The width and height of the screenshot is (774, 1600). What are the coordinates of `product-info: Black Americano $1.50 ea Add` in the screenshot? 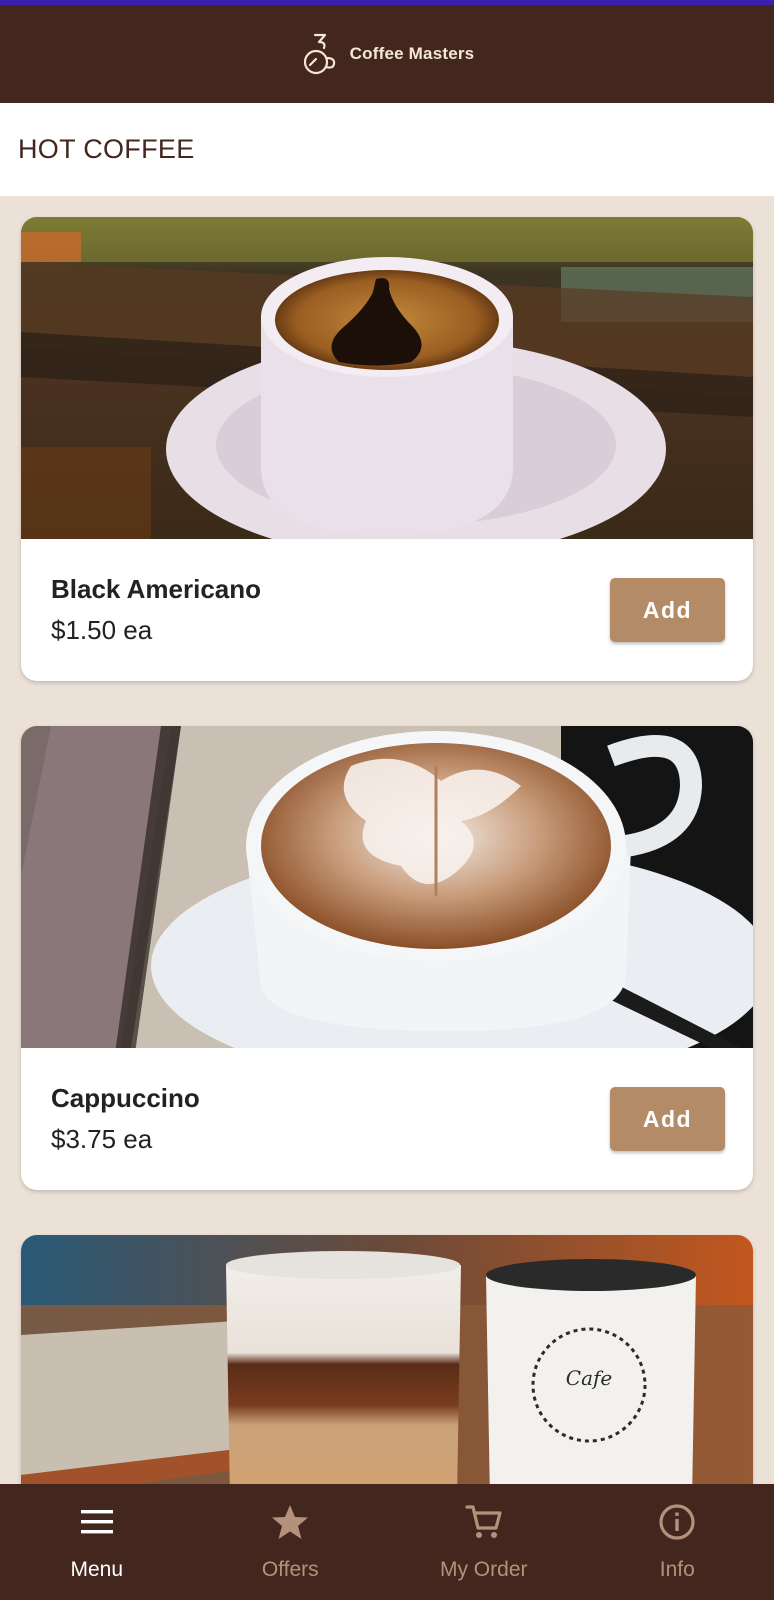 It's located at (387, 610).